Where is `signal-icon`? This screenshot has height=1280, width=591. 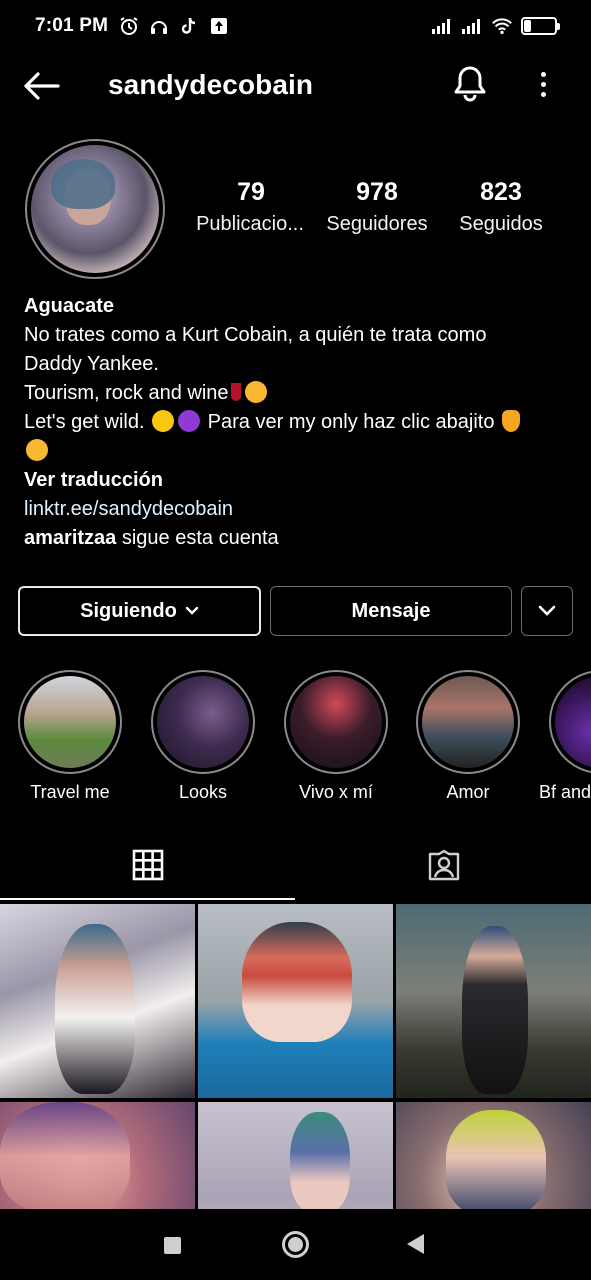
signal-icon is located at coordinates (442, 26).